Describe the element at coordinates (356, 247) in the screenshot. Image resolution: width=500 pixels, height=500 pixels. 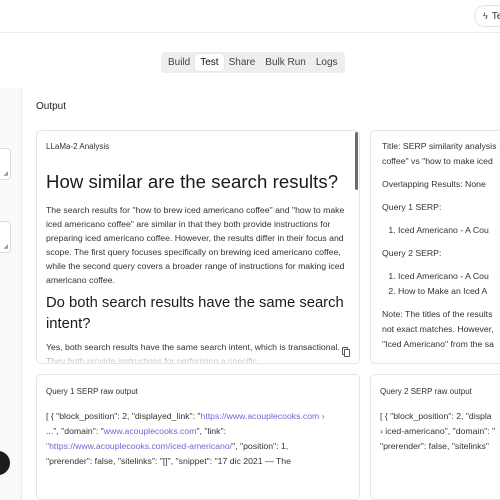
I see `scrollbar` at that location.